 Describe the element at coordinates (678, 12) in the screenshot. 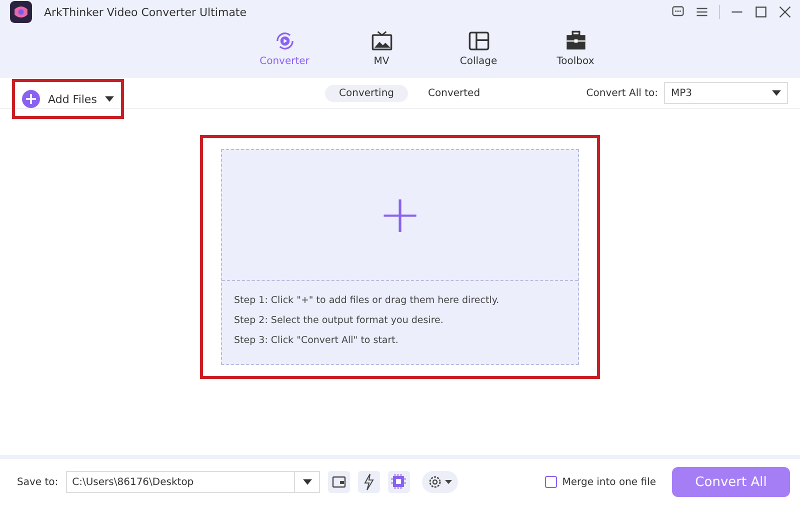

I see `feedback-icon` at that location.